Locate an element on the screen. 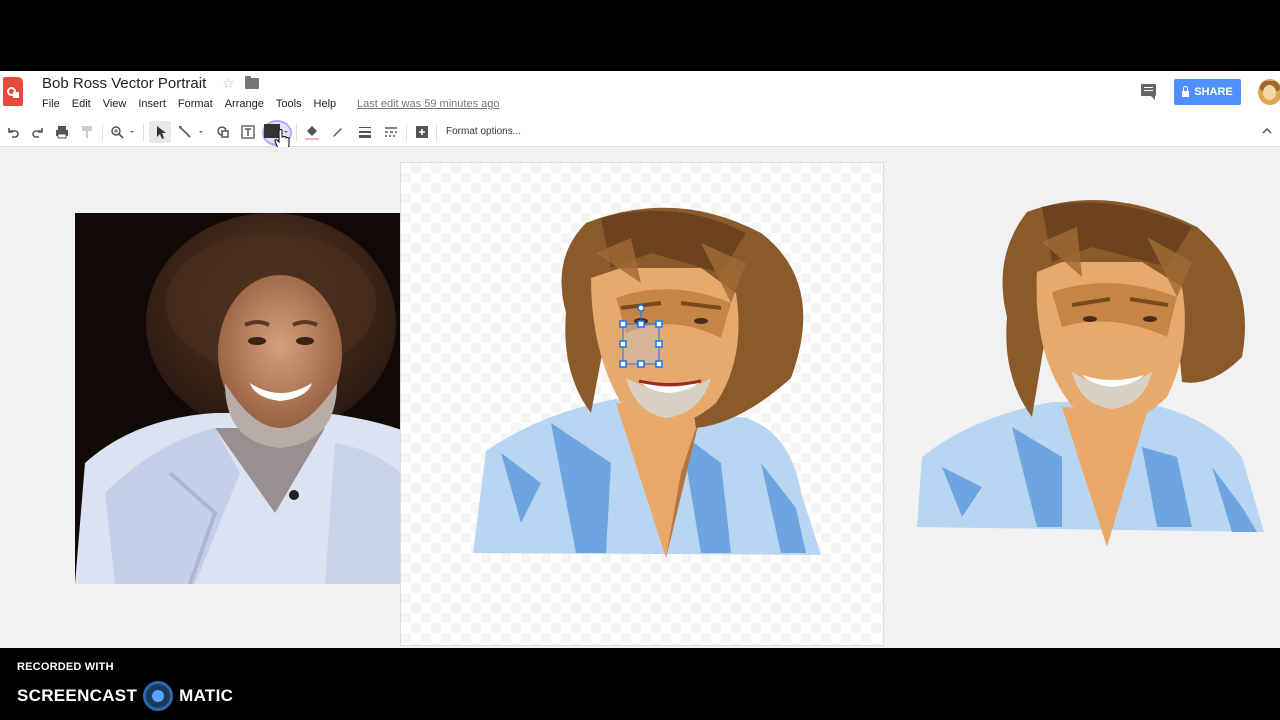 This screenshot has height=720, width=1280. menu-format: Format is located at coordinates (201, 105).